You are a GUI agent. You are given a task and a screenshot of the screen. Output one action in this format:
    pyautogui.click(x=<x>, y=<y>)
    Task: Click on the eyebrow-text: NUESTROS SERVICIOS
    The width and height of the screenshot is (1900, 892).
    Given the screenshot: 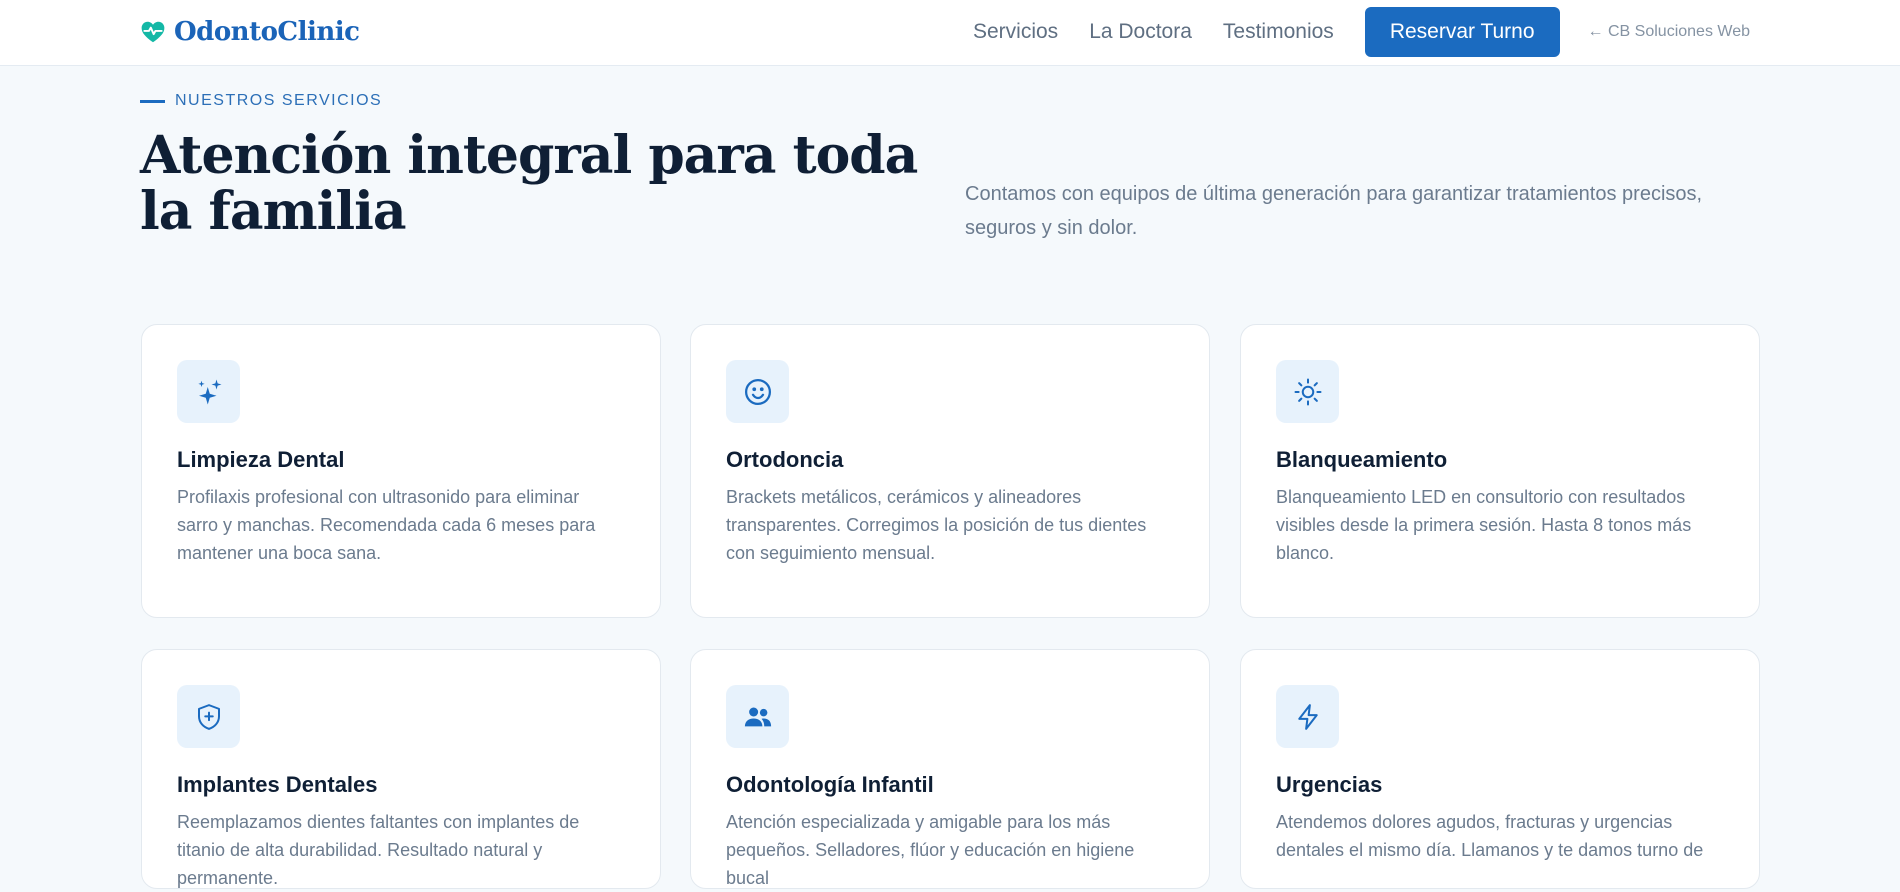 What is the action you would take?
    pyautogui.click(x=279, y=100)
    